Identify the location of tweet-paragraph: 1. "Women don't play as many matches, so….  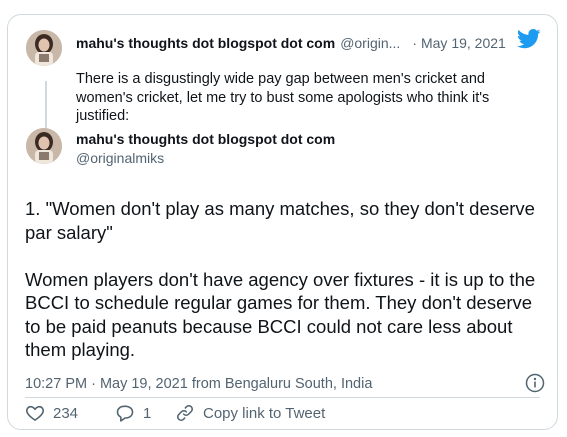
(280, 220).